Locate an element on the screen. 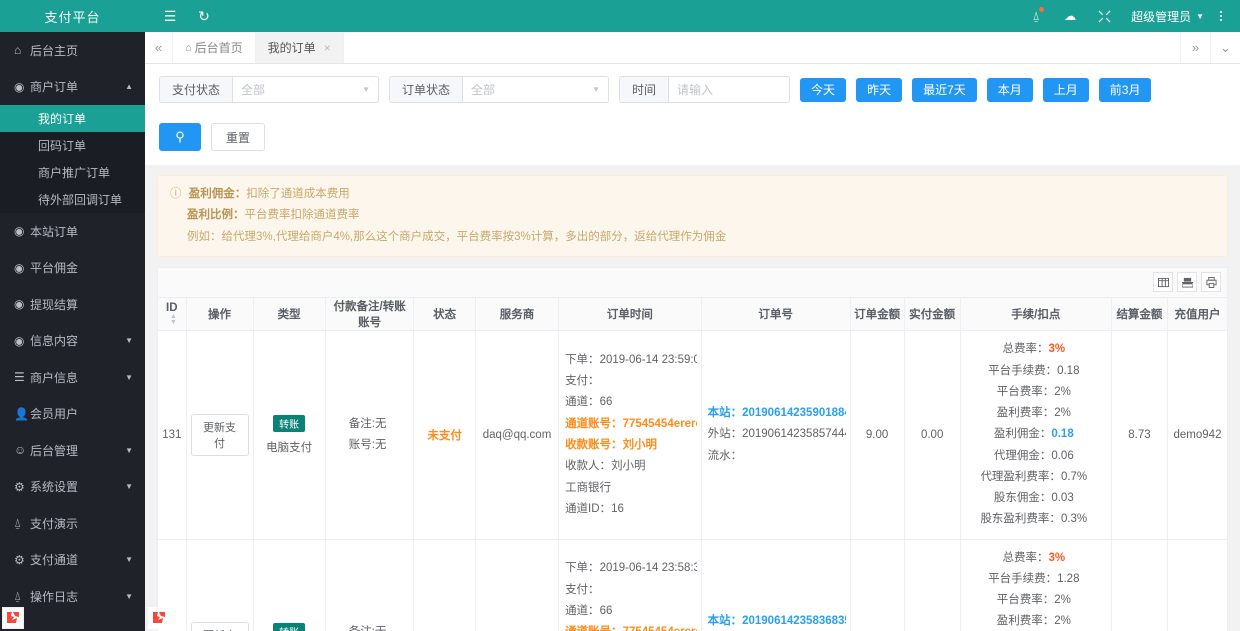 The image size is (1240, 631). receiver-account-line: 收款账号：刘小明 is located at coordinates (631, 445).